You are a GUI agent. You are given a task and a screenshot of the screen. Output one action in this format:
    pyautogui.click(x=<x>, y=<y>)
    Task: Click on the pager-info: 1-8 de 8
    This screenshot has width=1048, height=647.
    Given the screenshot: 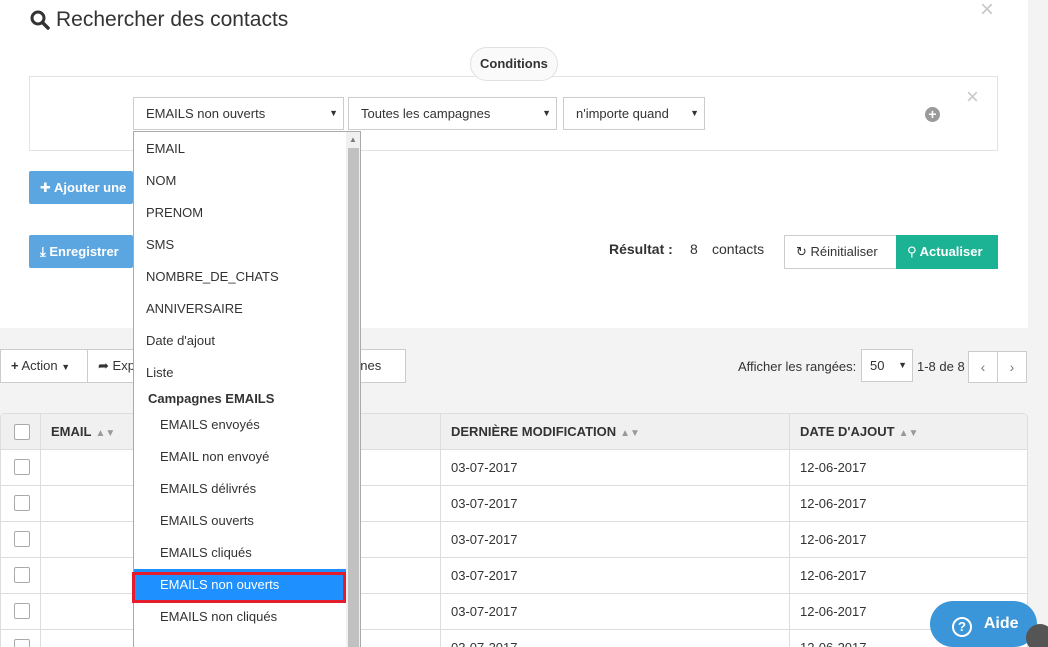 What is the action you would take?
    pyautogui.click(x=941, y=366)
    